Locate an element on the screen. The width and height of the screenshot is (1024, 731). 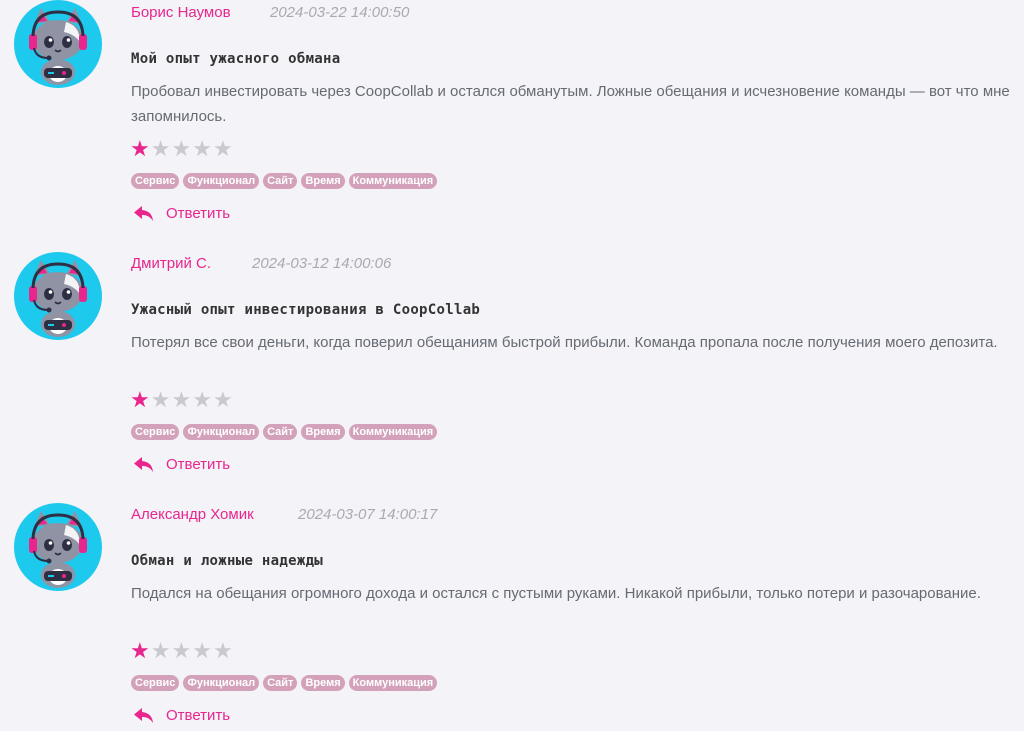
review-title: Обман и ложные надежды is located at coordinates (227, 561).